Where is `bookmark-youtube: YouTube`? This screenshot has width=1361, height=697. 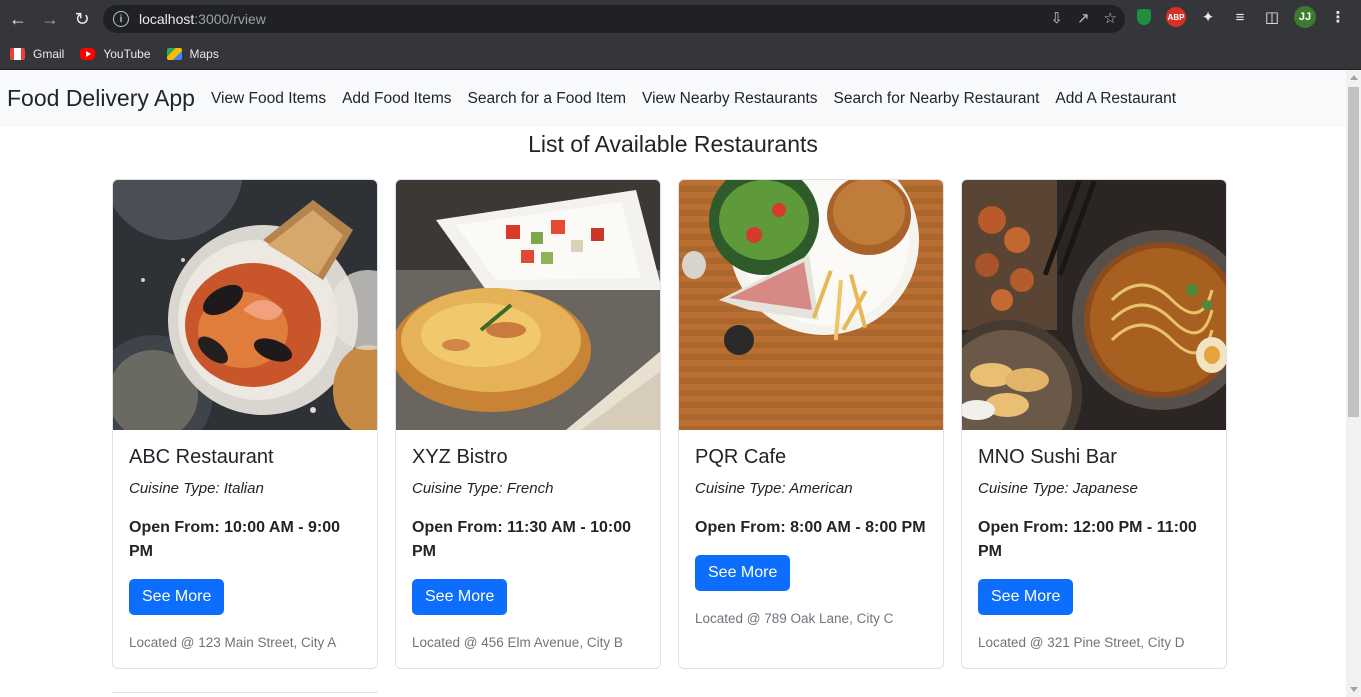
bookmark-youtube: YouTube is located at coordinates (115, 53).